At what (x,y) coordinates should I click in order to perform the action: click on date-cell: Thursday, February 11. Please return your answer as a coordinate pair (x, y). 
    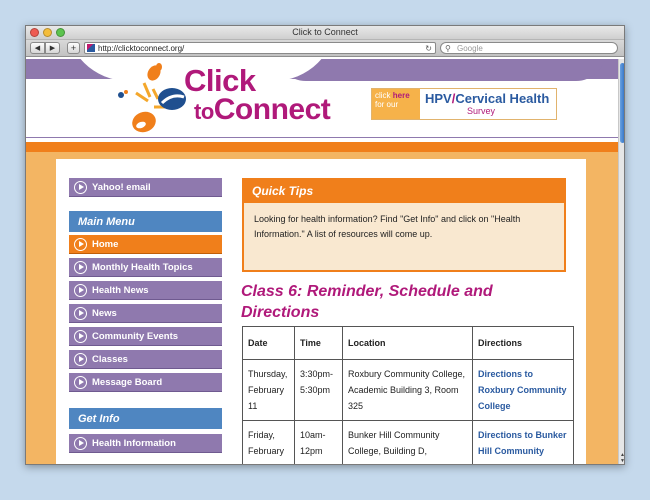
    Looking at the image, I should click on (268, 390).